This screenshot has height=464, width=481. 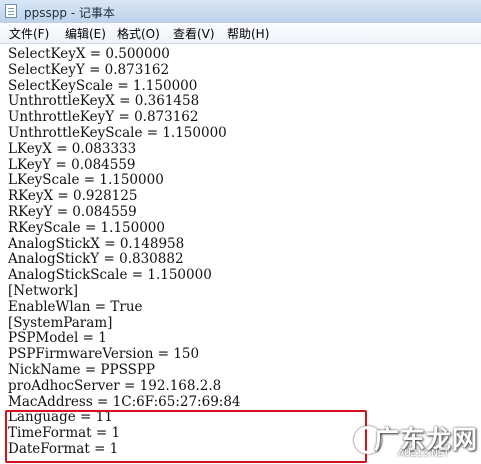 What do you see at coordinates (124, 70) in the screenshot?
I see `text-line: SelectKeyY = 0.873162` at bounding box center [124, 70].